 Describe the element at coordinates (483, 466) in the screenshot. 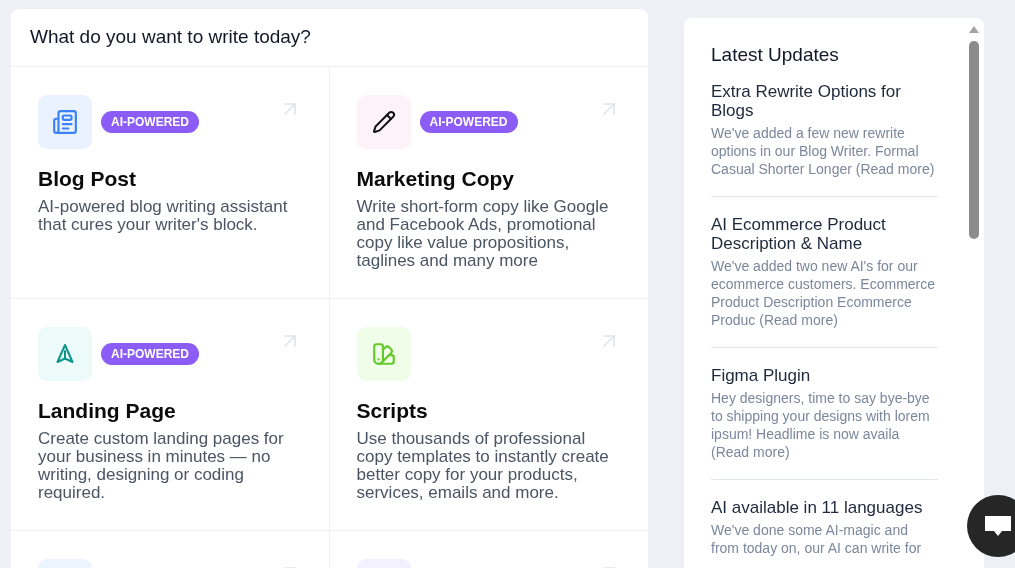

I see `card-description: Use thousands of professional copy templates to instantly create better copy for your products, services, emails and more.` at that location.